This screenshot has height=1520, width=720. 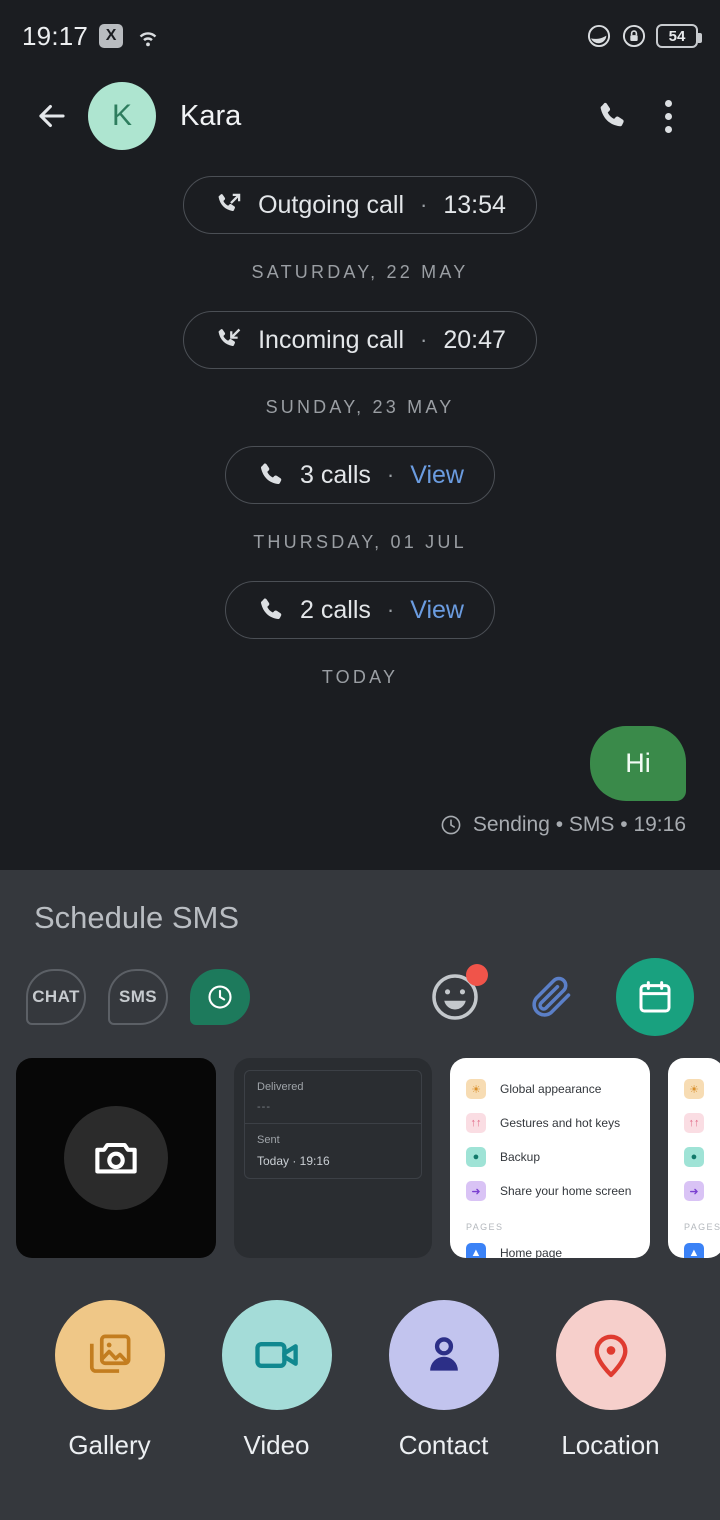 I want to click on location-circle, so click(x=610, y=1355).